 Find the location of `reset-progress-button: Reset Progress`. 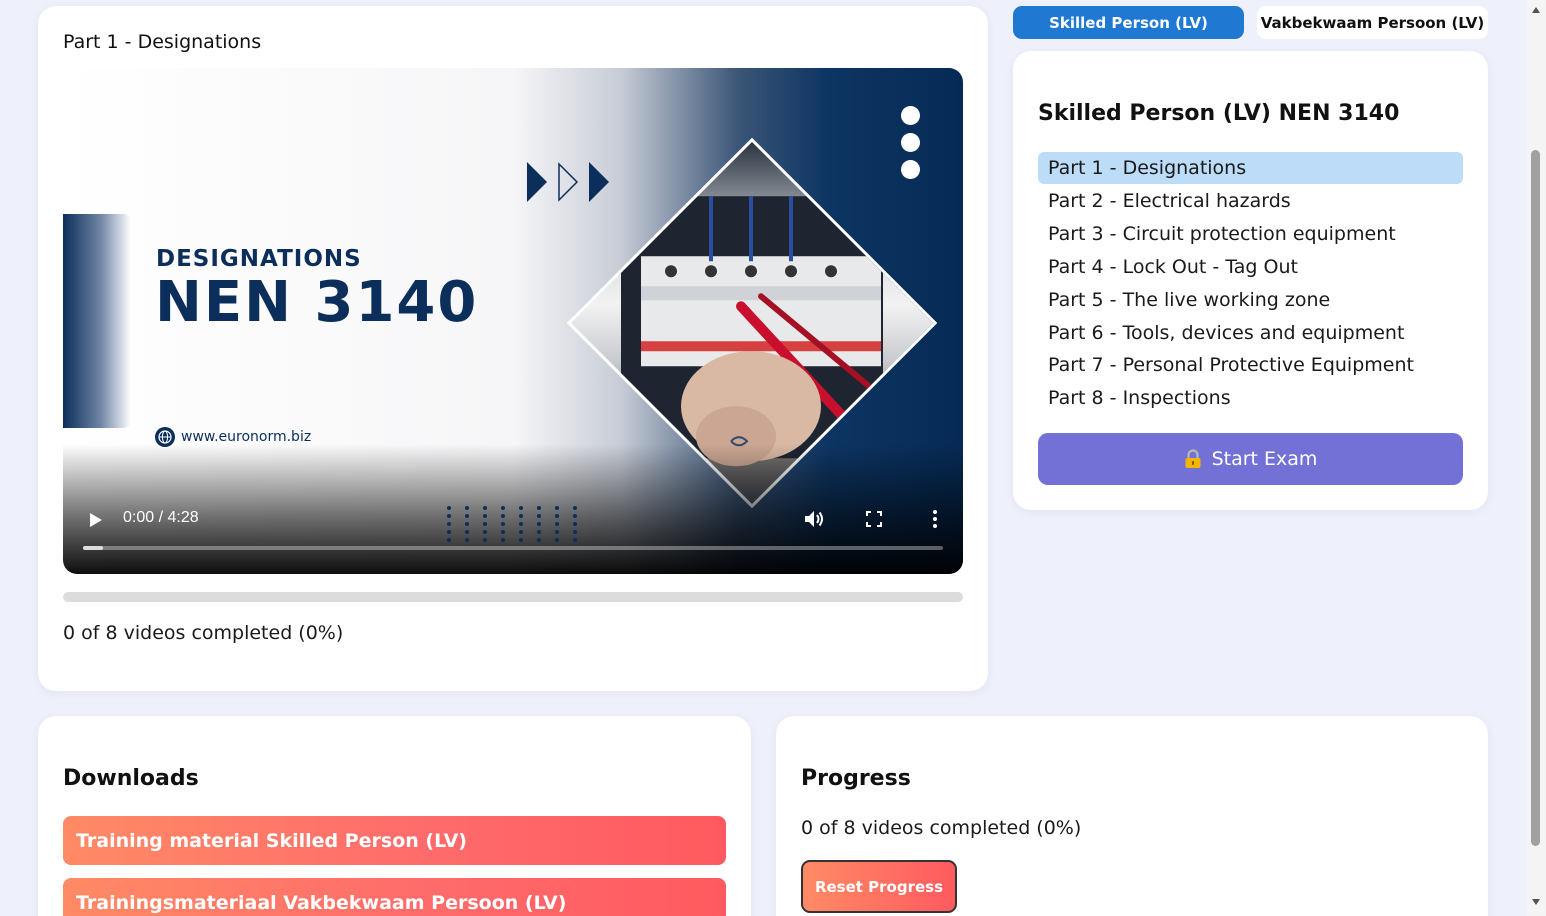

reset-progress-button: Reset Progress is located at coordinates (879, 886).